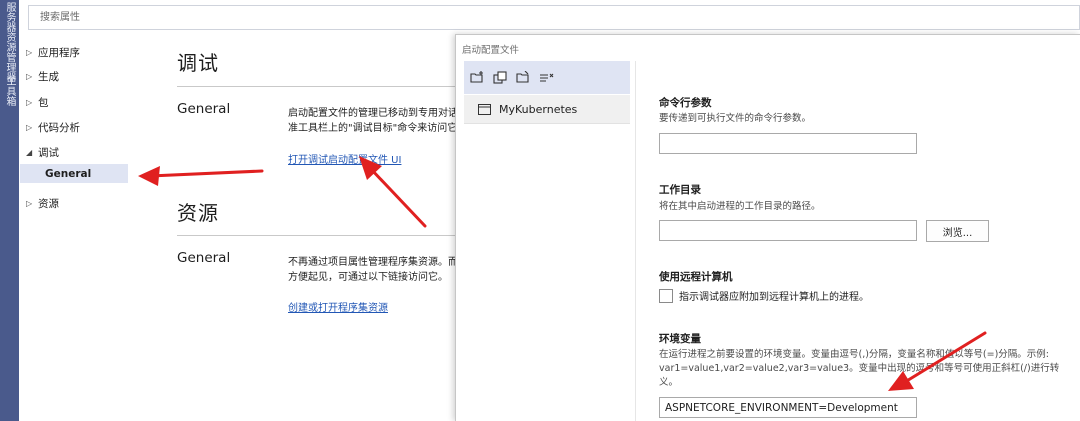  Describe the element at coordinates (373, 128) in the screenshot. I see `debug-description-line: 准工具栏上的"调试目标"命令来访问它。` at that location.